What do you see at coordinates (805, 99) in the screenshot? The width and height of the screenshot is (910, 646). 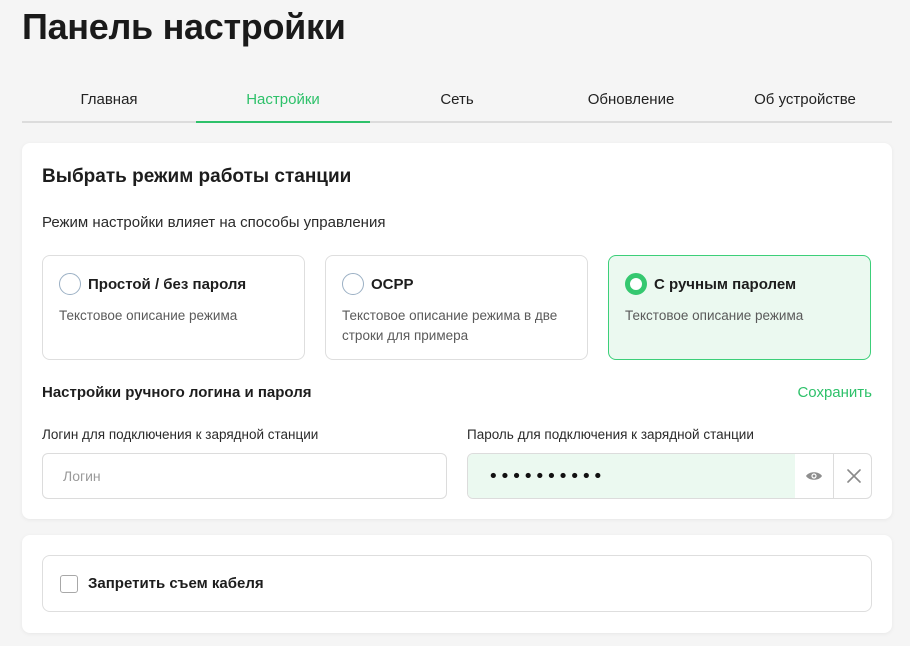 I see `tab-about-device: Об устройстве` at bounding box center [805, 99].